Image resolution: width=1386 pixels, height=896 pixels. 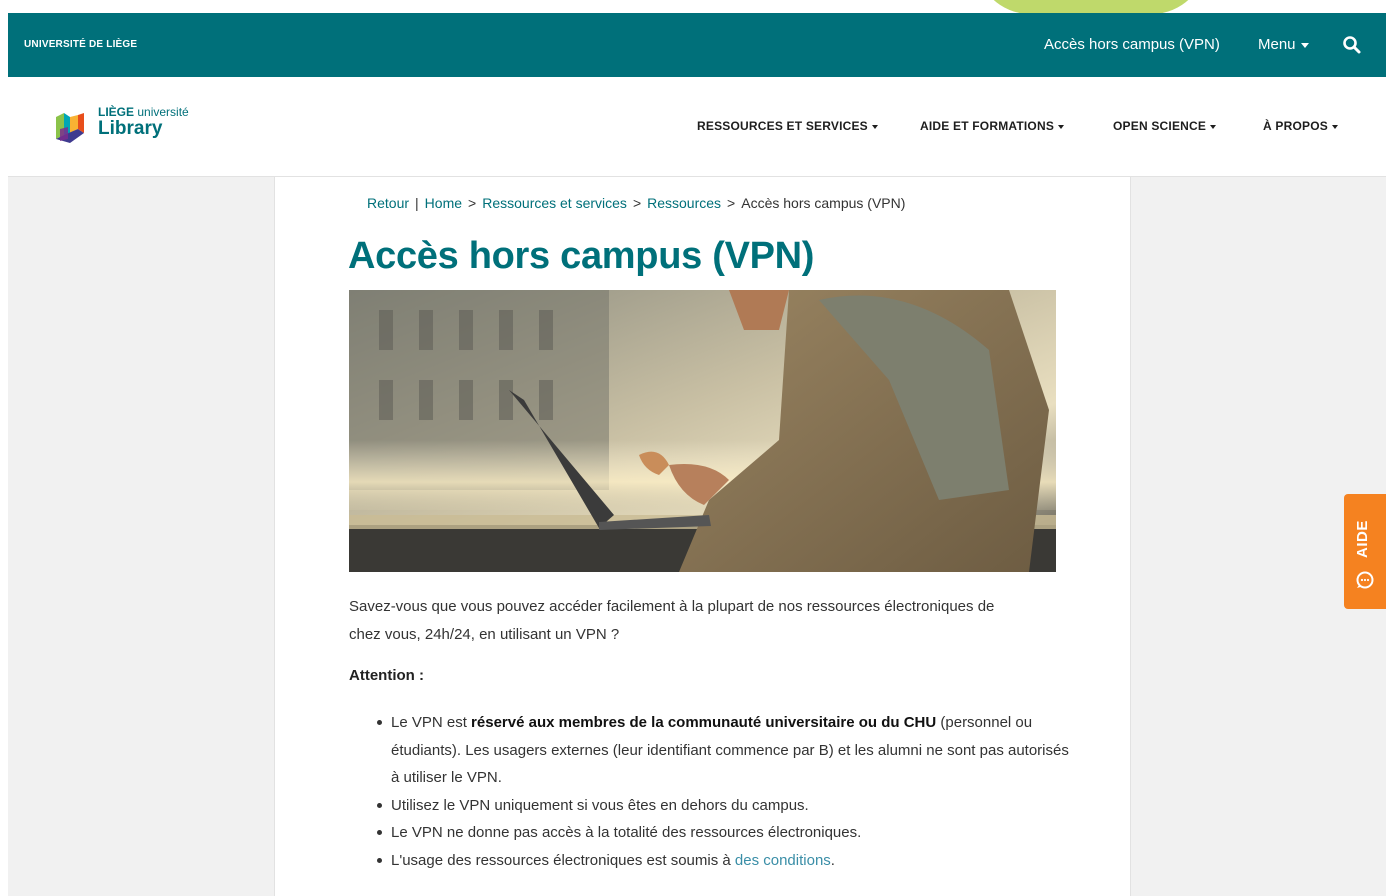 I want to click on attention-heading: Attention :, so click(x=386, y=675).